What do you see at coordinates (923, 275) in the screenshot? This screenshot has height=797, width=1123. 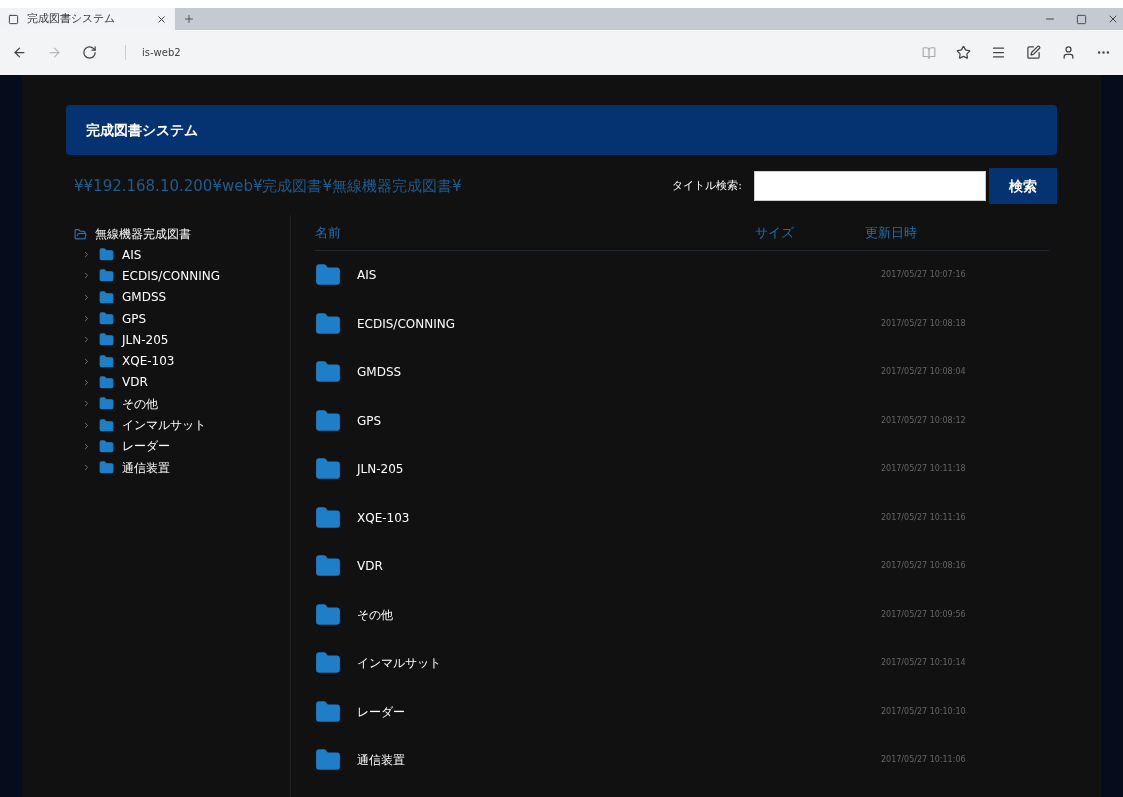 I see `modified-date: 2017/05/27 10:07:16` at bounding box center [923, 275].